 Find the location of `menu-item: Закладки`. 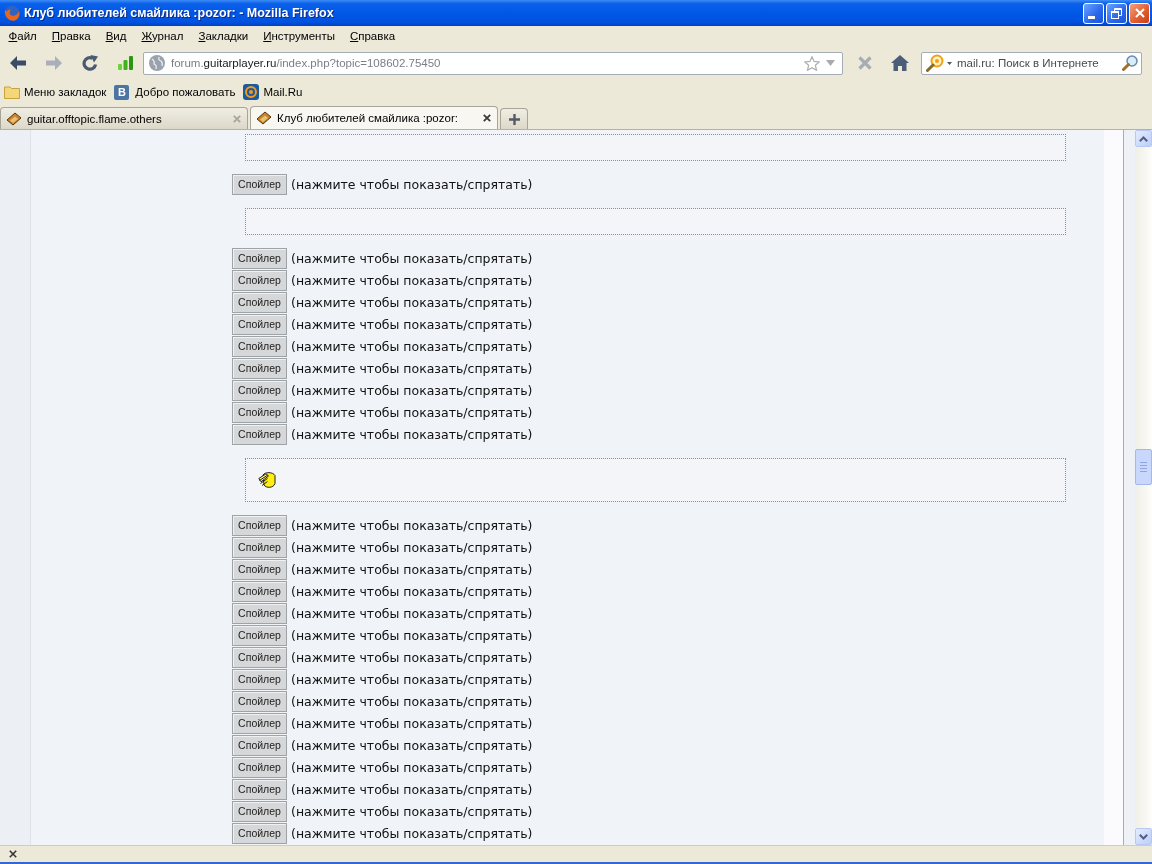

menu-item: Закладки is located at coordinates (223, 36).